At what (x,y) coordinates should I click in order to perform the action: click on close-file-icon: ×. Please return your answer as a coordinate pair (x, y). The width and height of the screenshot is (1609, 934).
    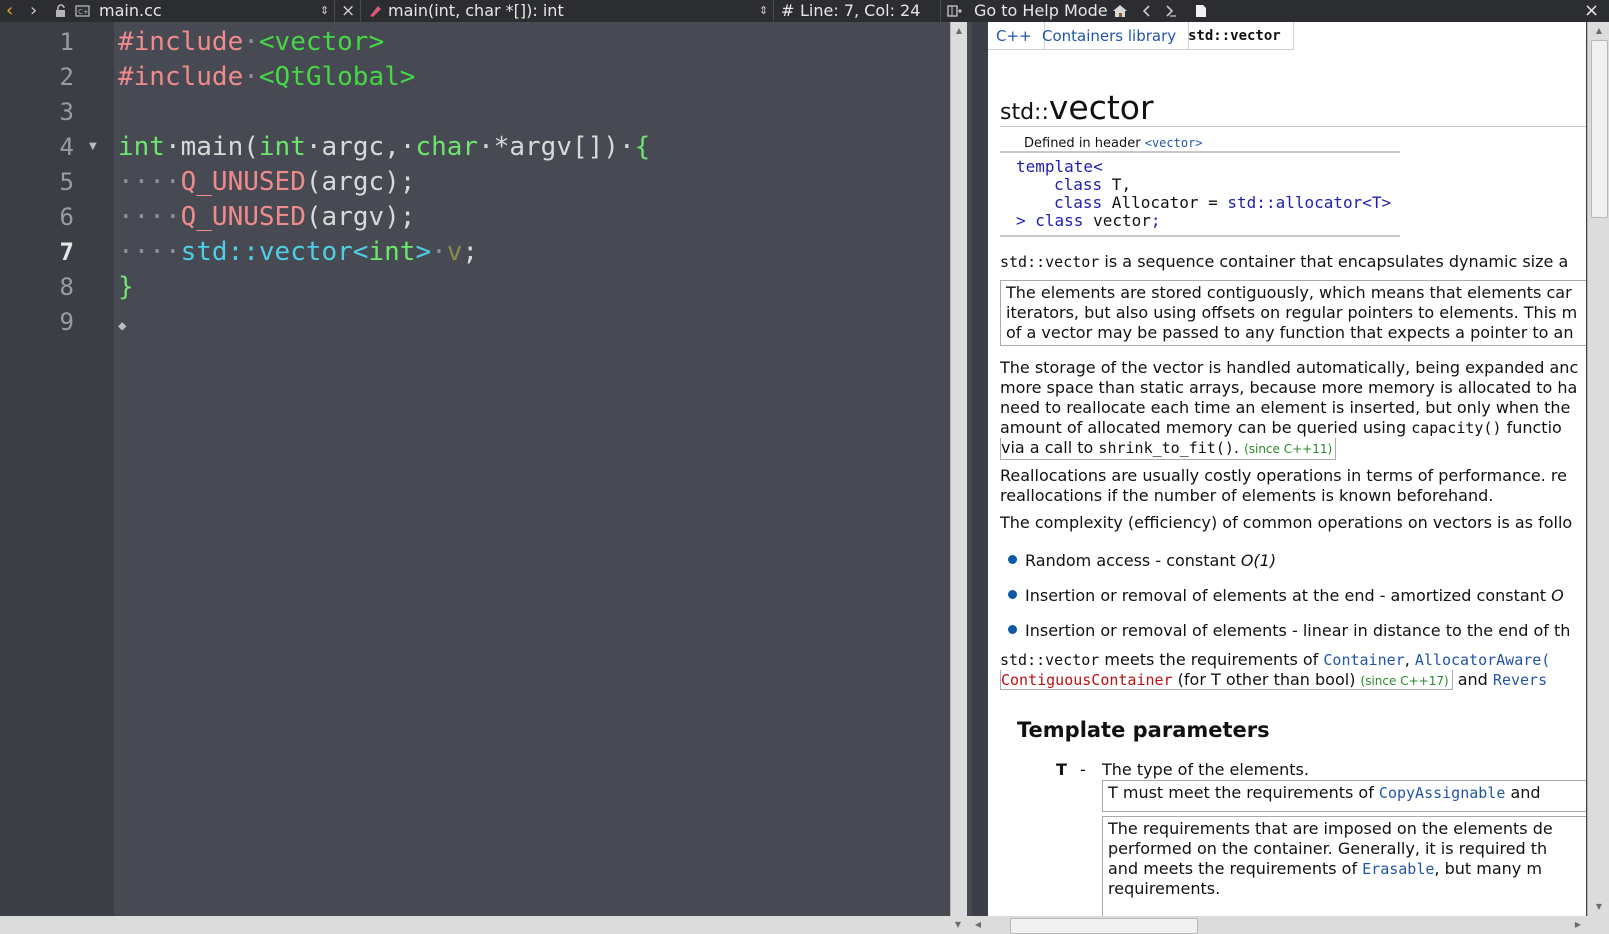
    Looking at the image, I should click on (348, 11).